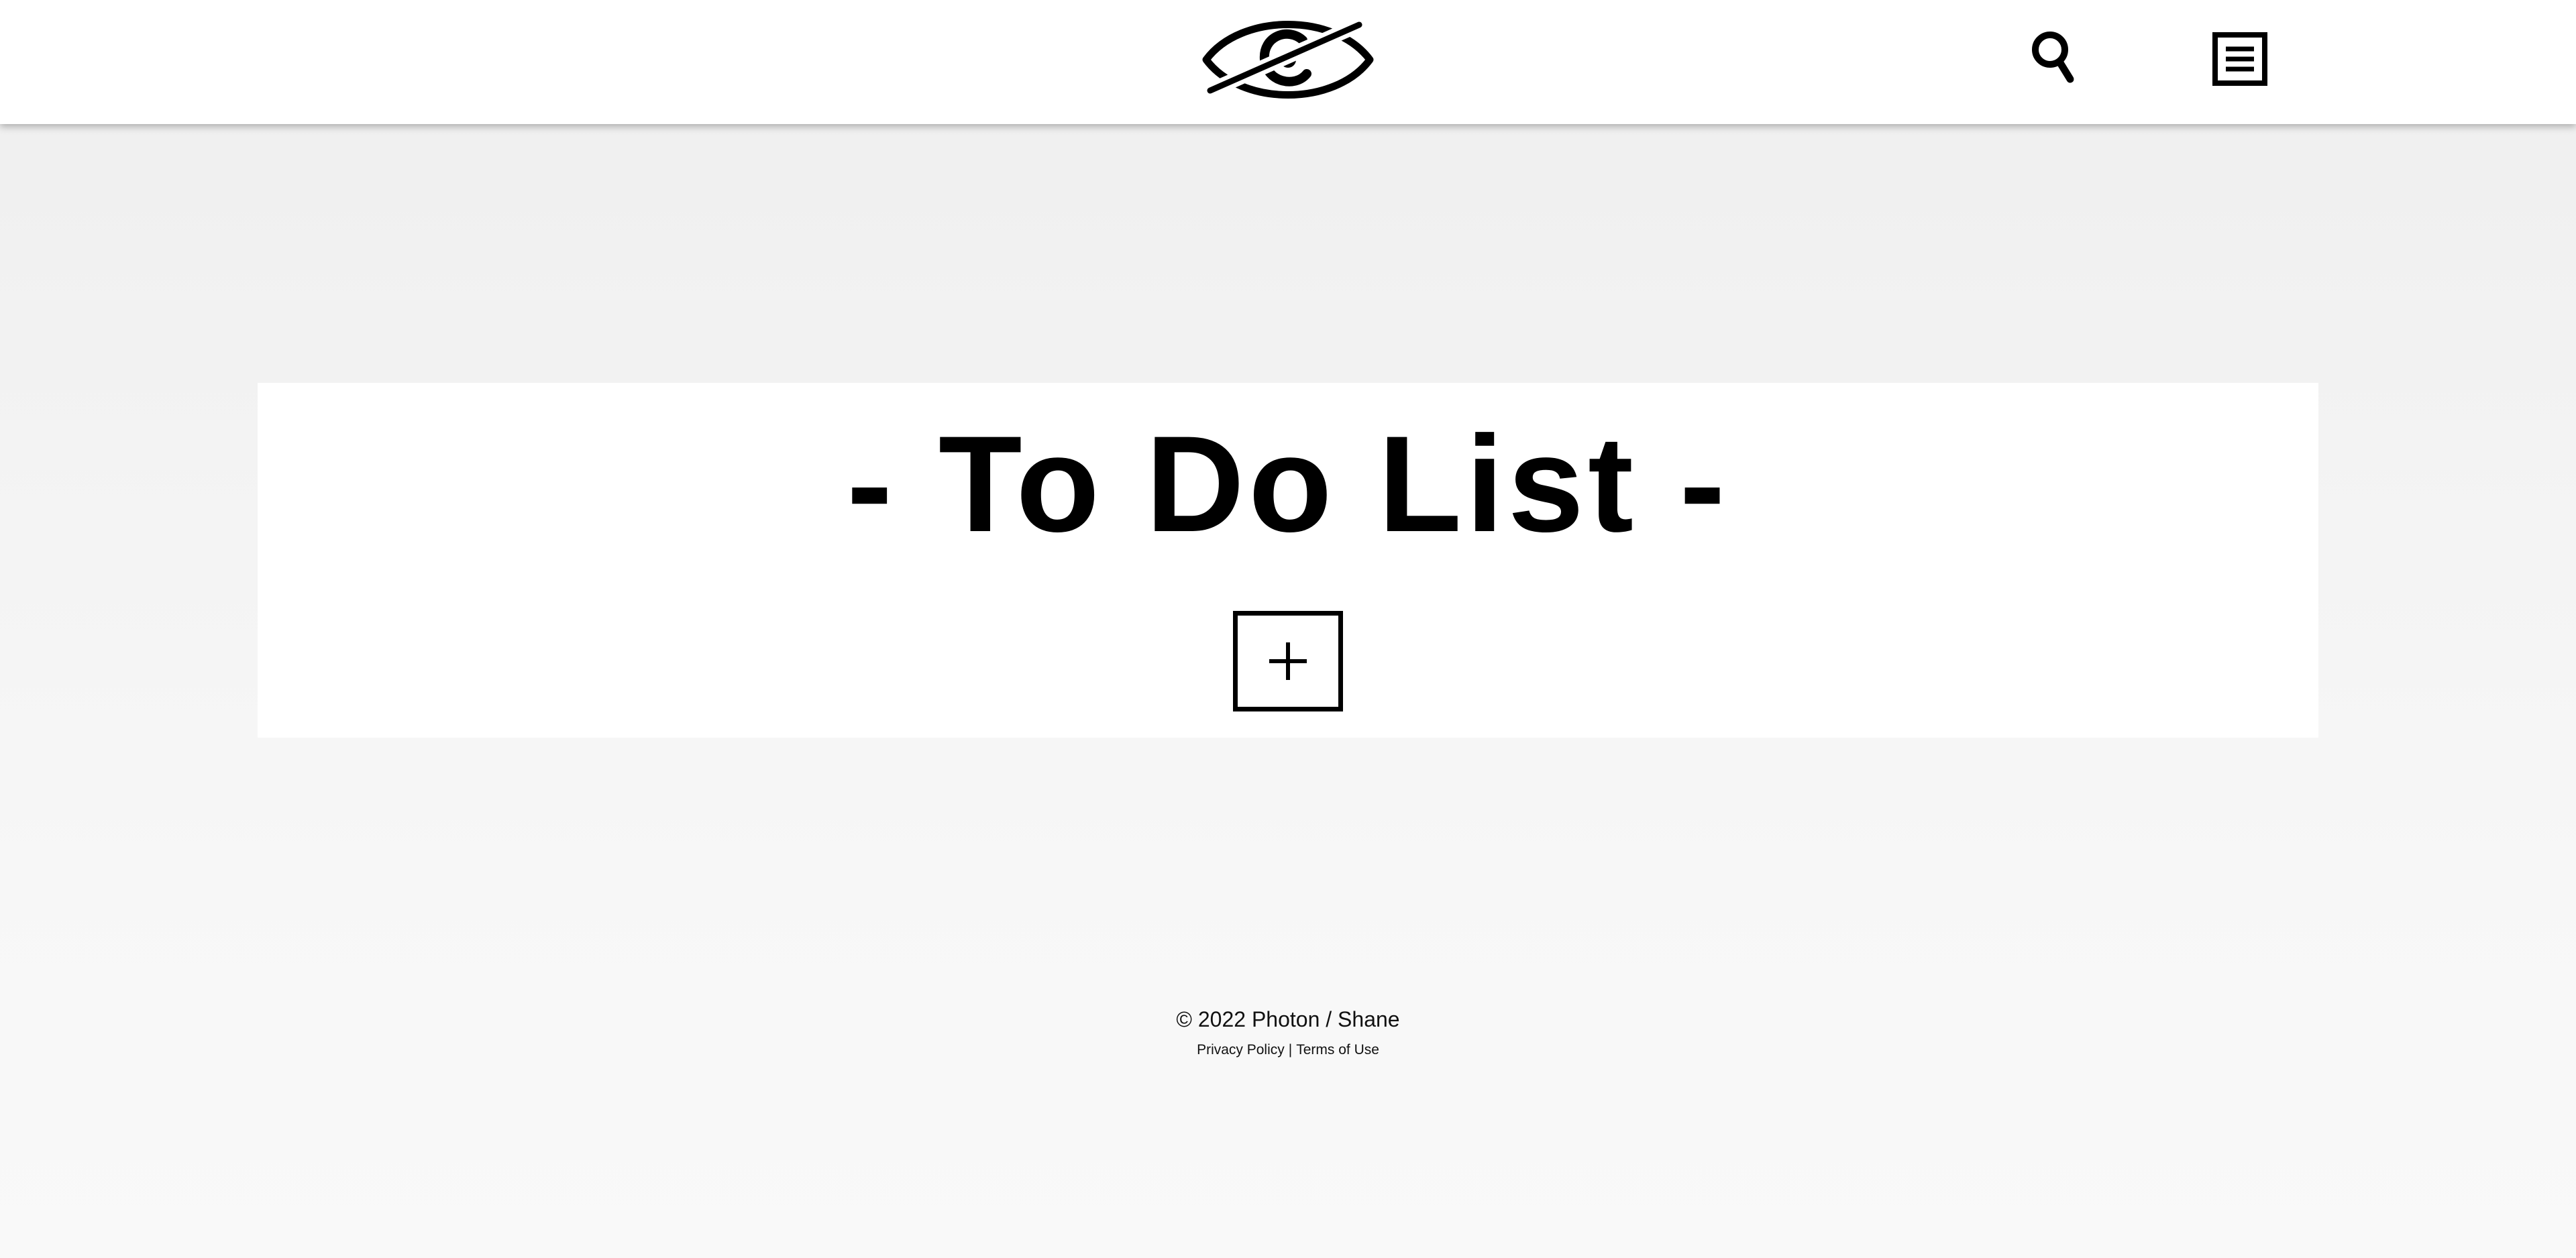 The image size is (2576, 1258). What do you see at coordinates (1288, 484) in the screenshot?
I see `page-title: - To Do List -` at bounding box center [1288, 484].